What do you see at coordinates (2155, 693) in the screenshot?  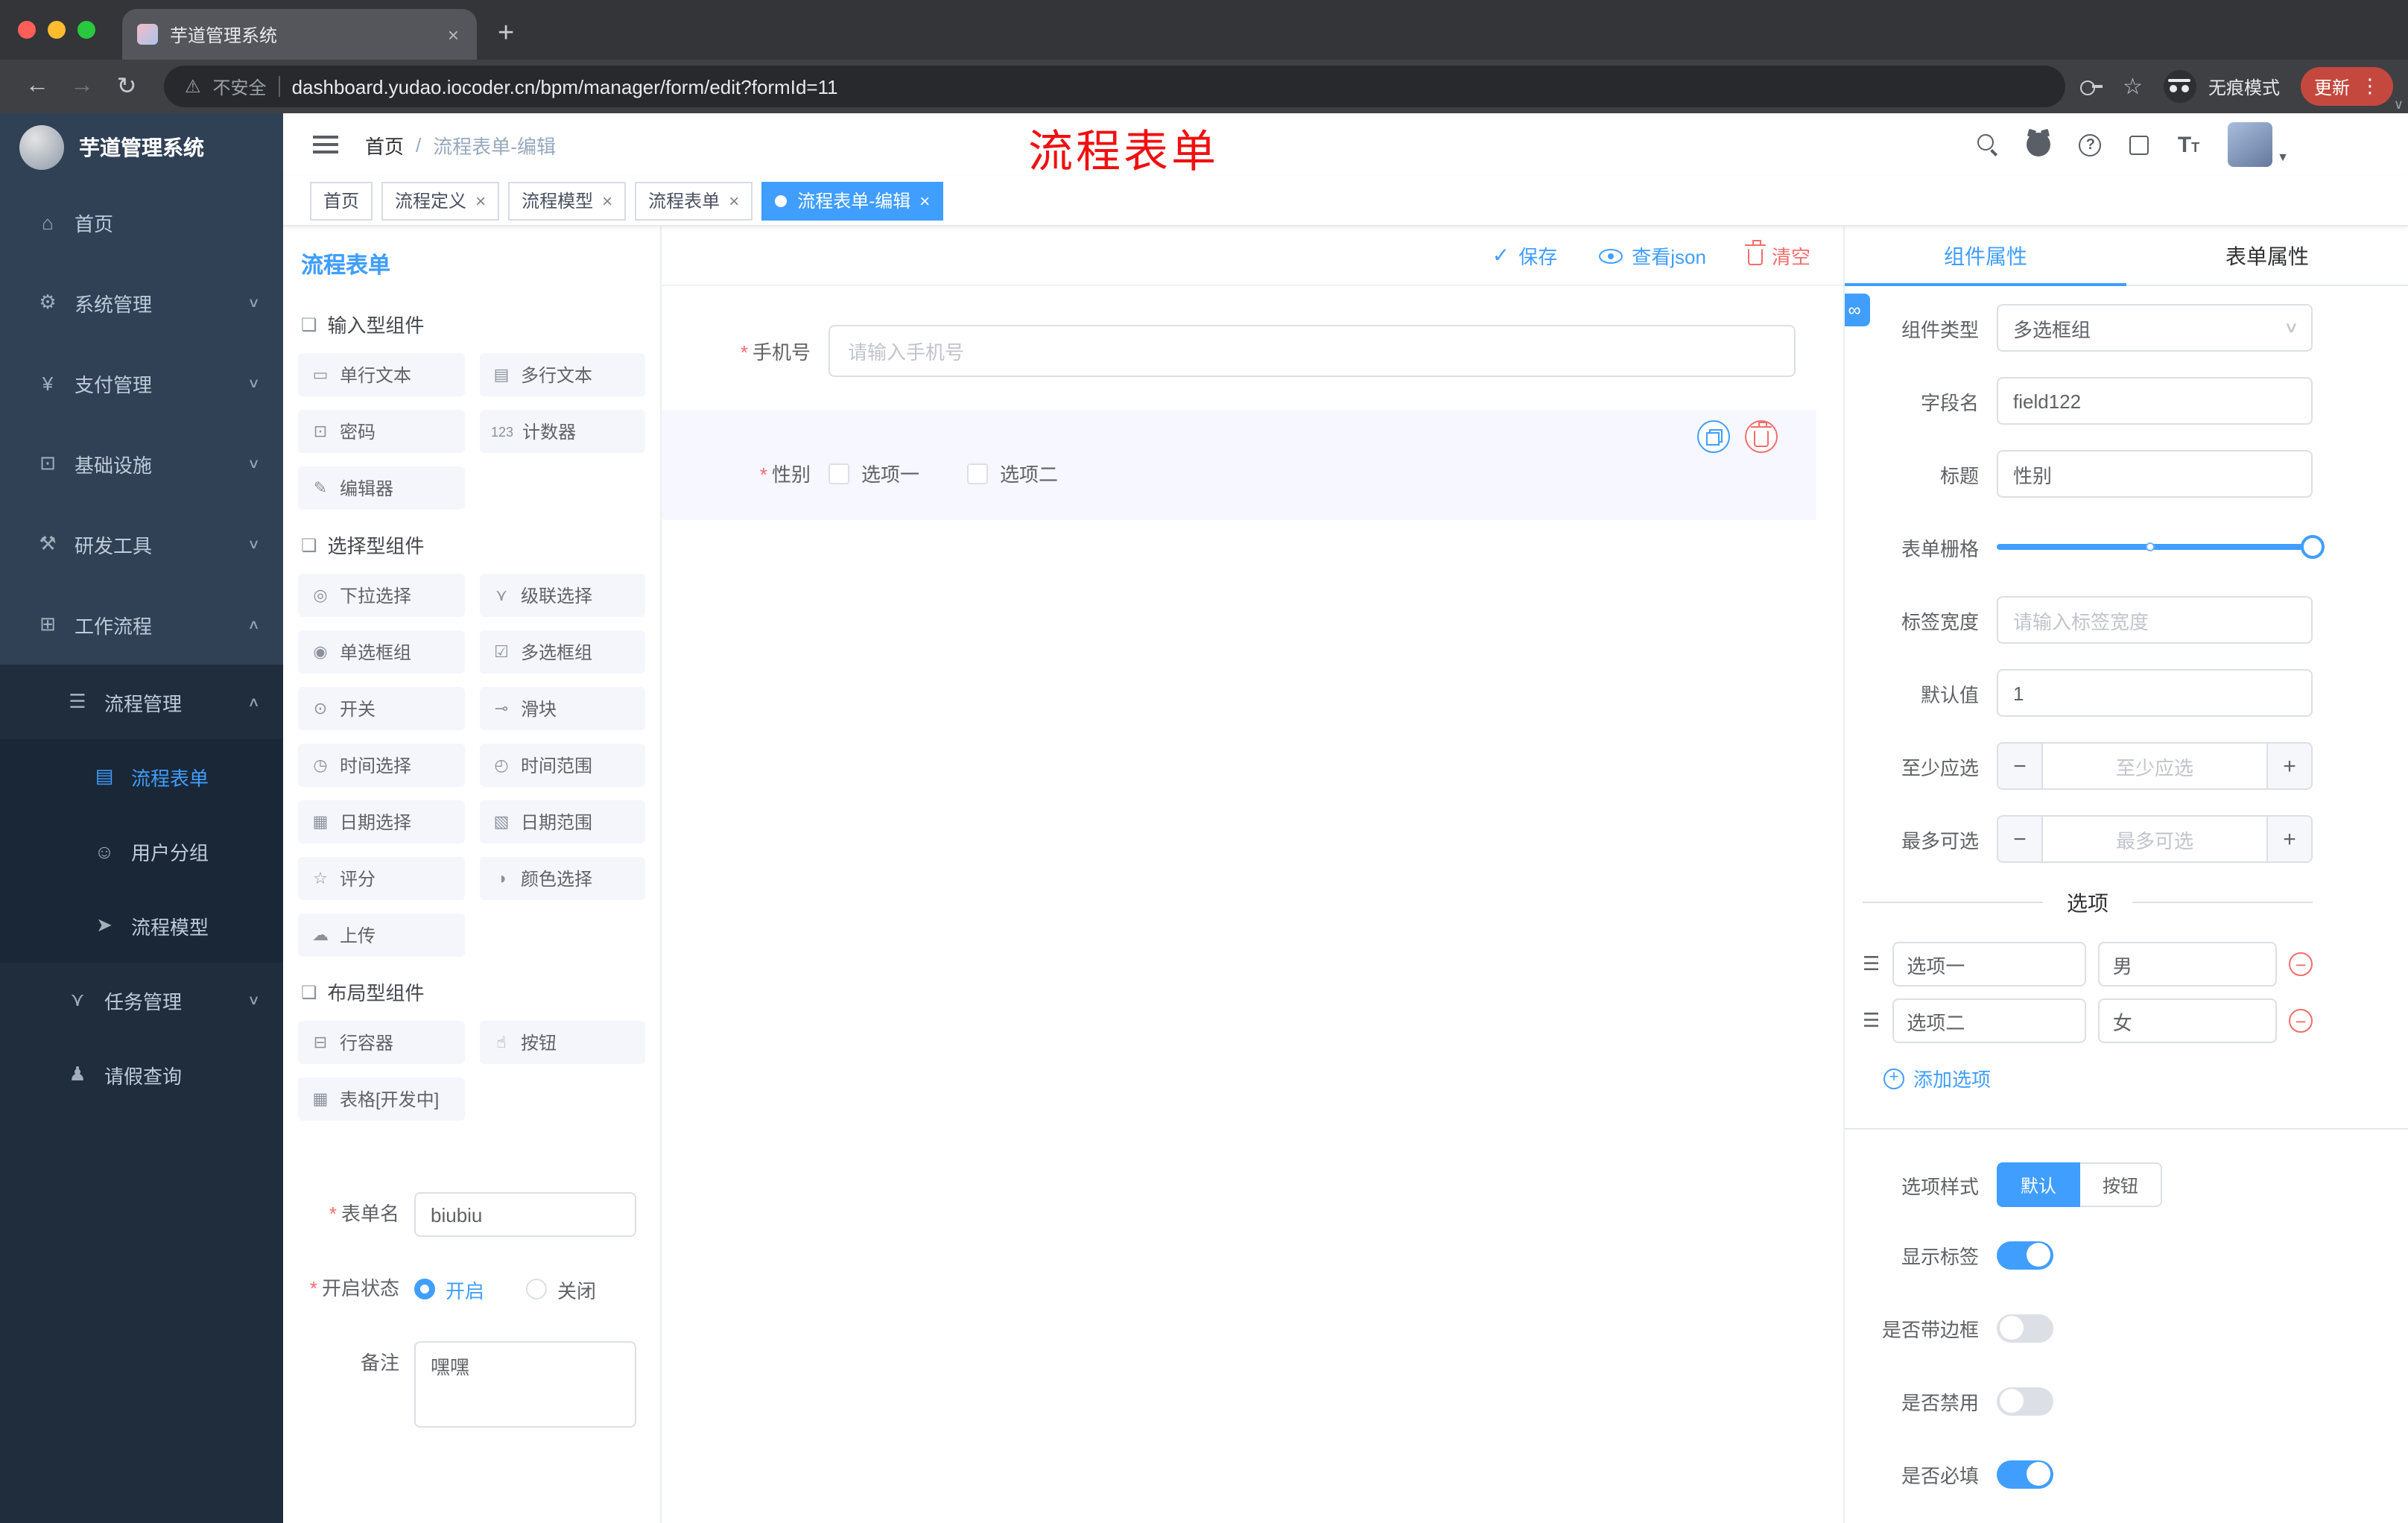 I see `default-value-input: 1` at bounding box center [2155, 693].